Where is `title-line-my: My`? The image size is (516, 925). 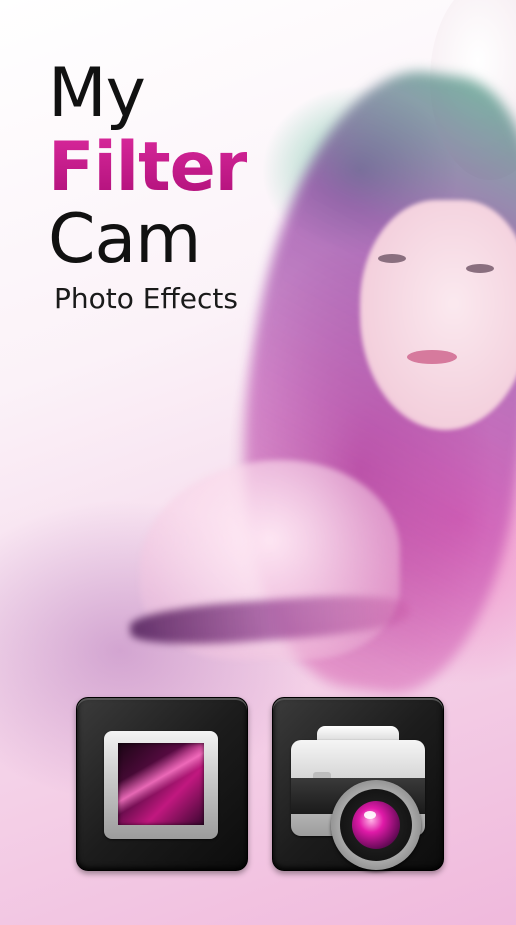 title-line-my: My is located at coordinates (97, 93).